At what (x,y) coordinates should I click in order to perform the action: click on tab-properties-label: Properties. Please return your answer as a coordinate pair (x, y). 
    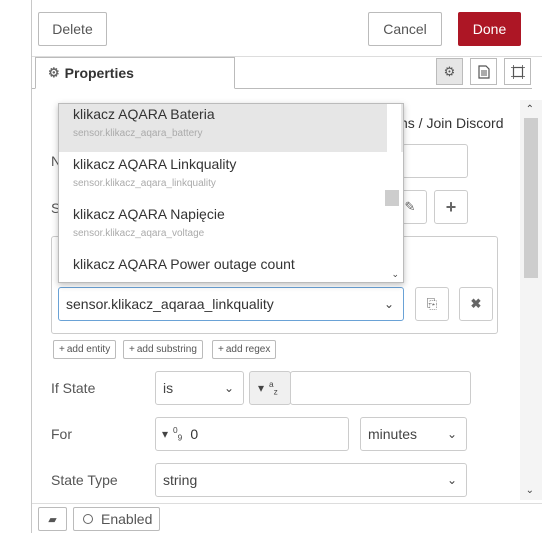
    Looking at the image, I should click on (99, 73).